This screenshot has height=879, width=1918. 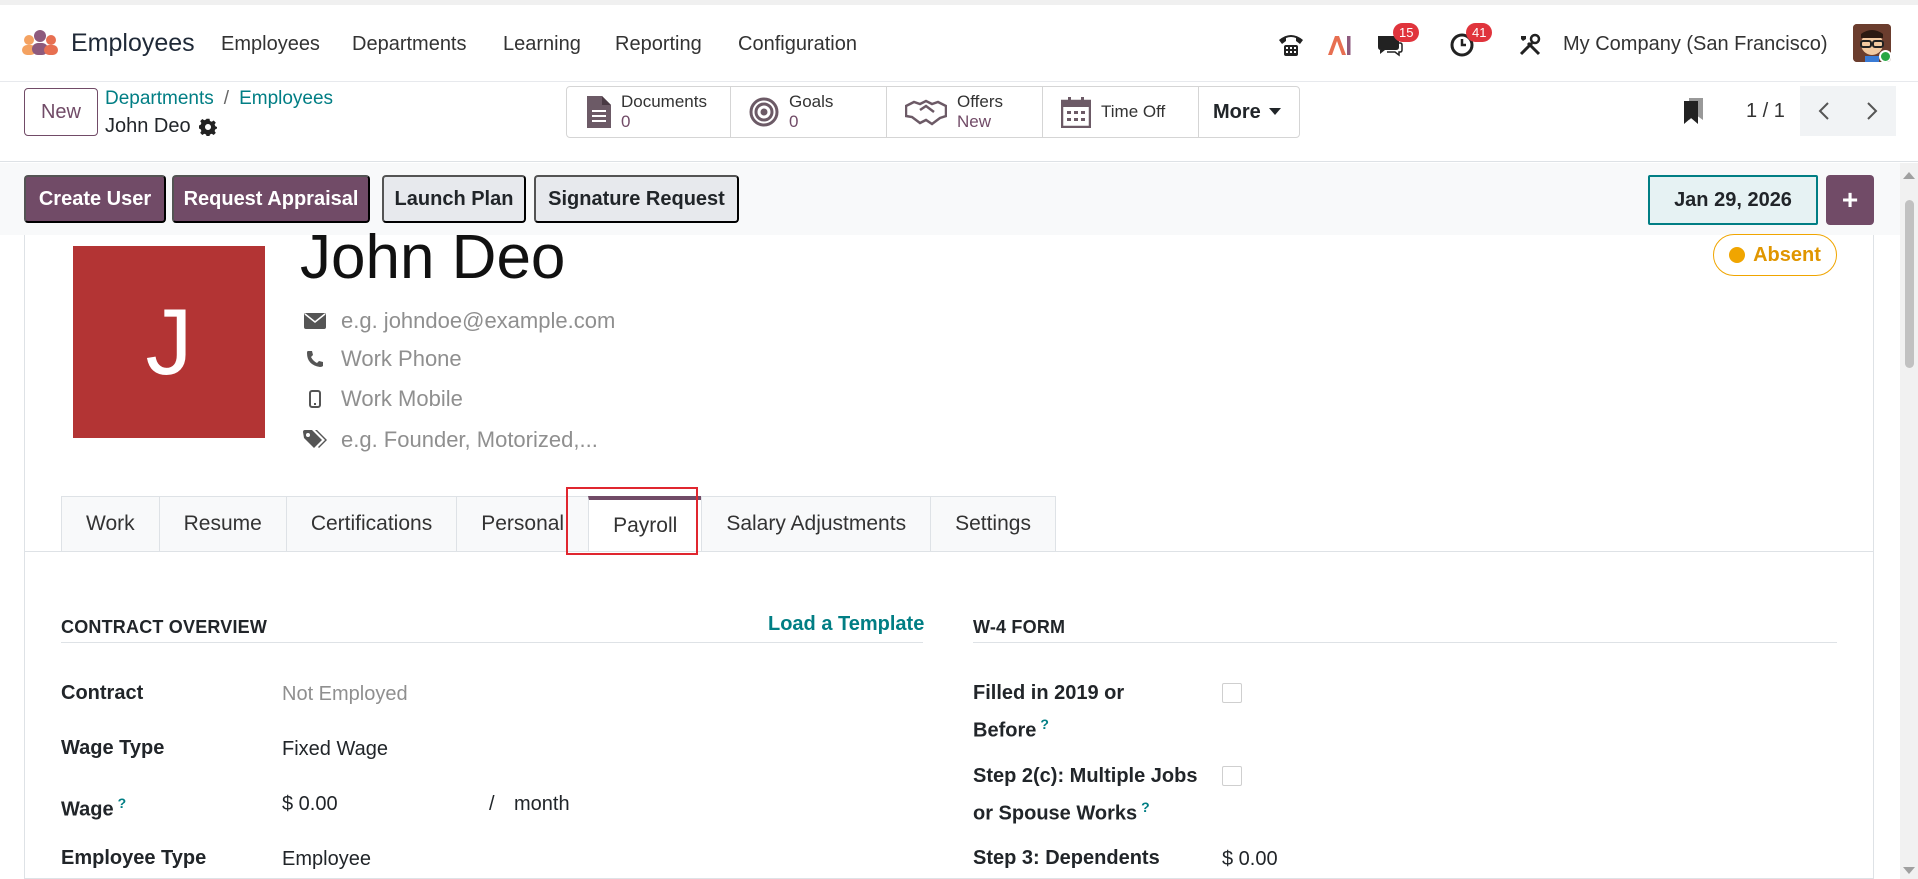 I want to click on work-mobile-row: Work Mobile, so click(x=383, y=399).